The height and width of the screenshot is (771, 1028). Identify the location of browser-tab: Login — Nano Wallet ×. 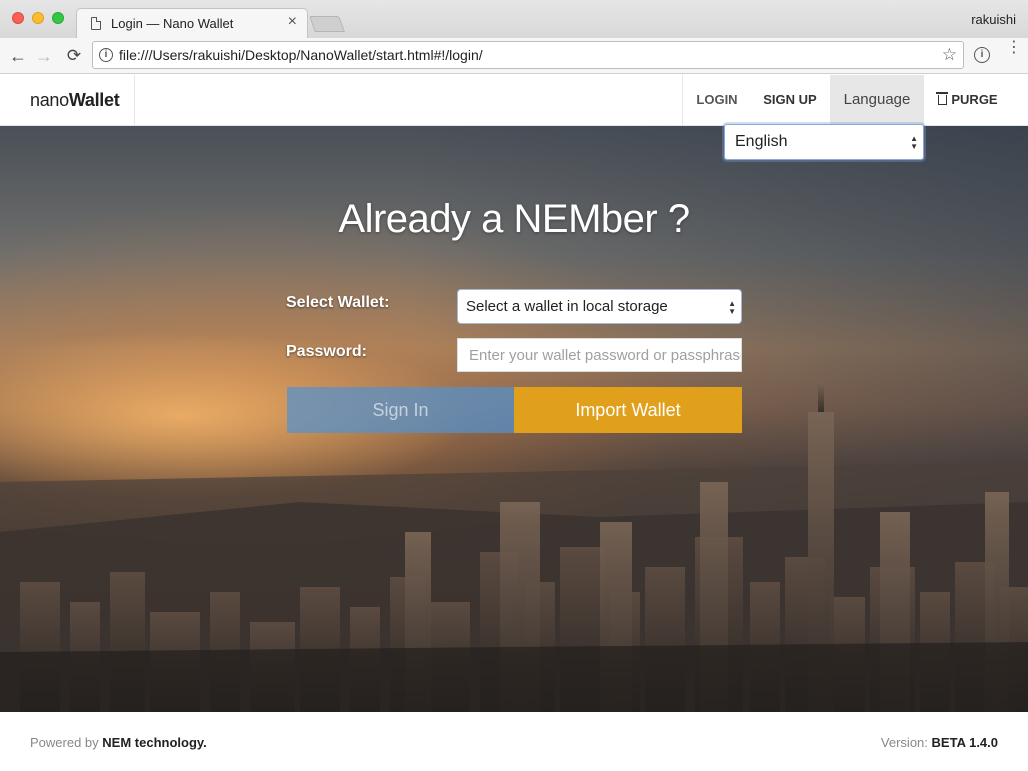
(192, 23).